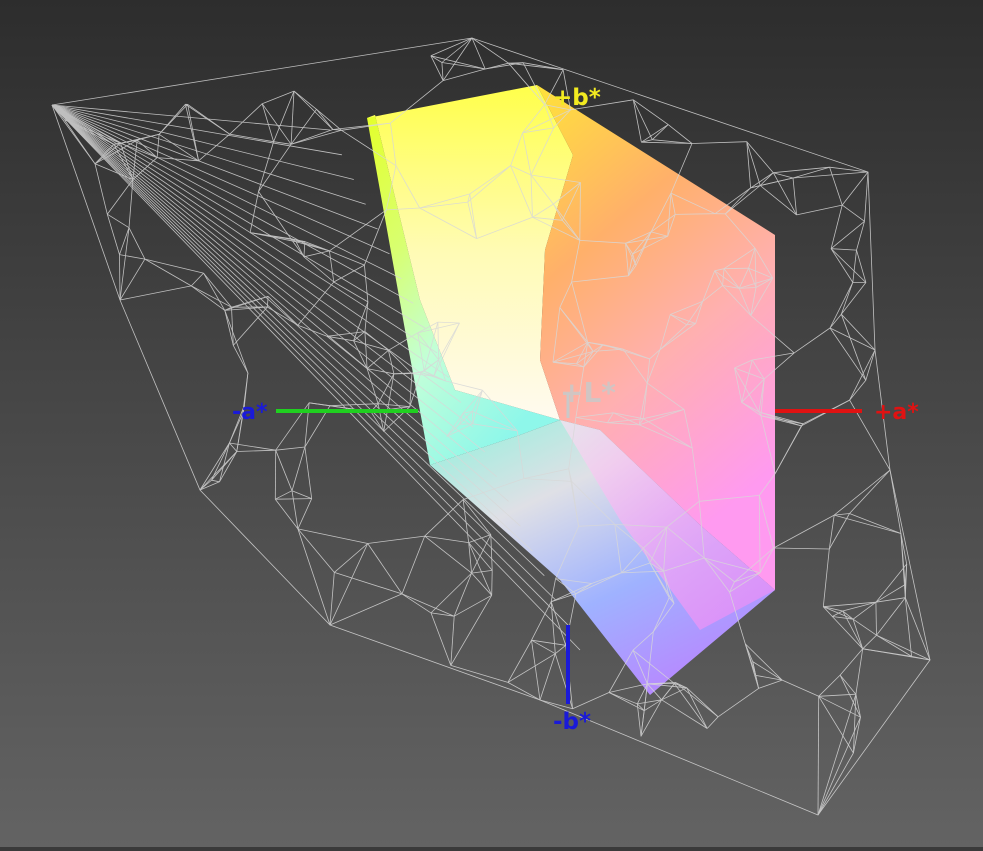  Describe the element at coordinates (250, 412) in the screenshot. I see `minus-a-axis-label: -a*` at that location.